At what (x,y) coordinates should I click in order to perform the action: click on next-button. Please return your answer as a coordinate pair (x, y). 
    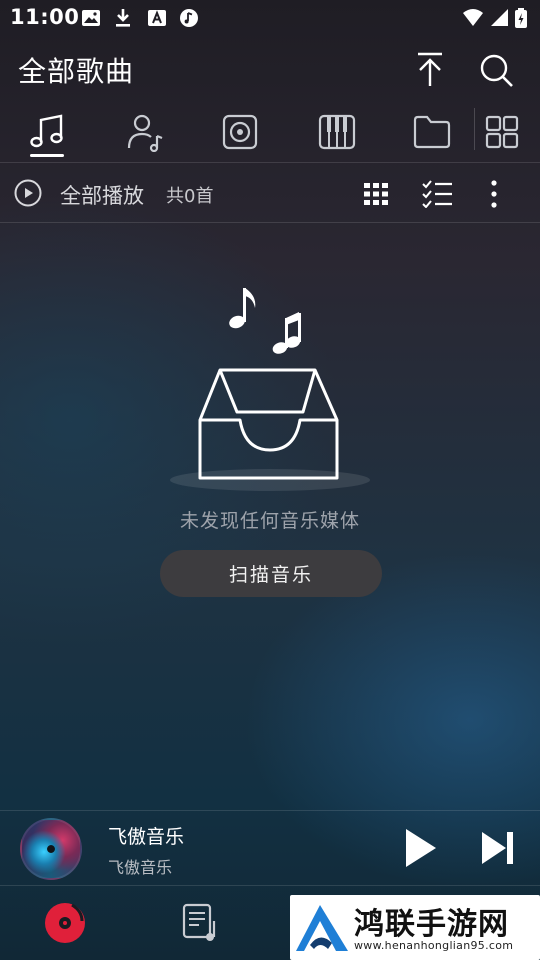
    Looking at the image, I should click on (498, 848).